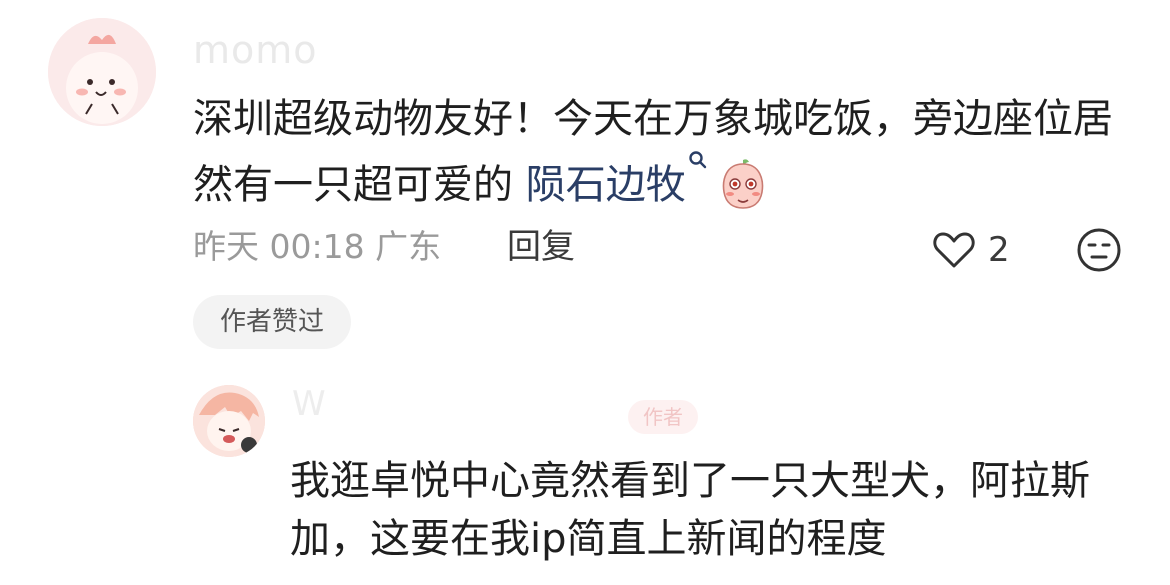 The height and width of the screenshot is (585, 1170). I want to click on dislike-button, so click(1099, 250).